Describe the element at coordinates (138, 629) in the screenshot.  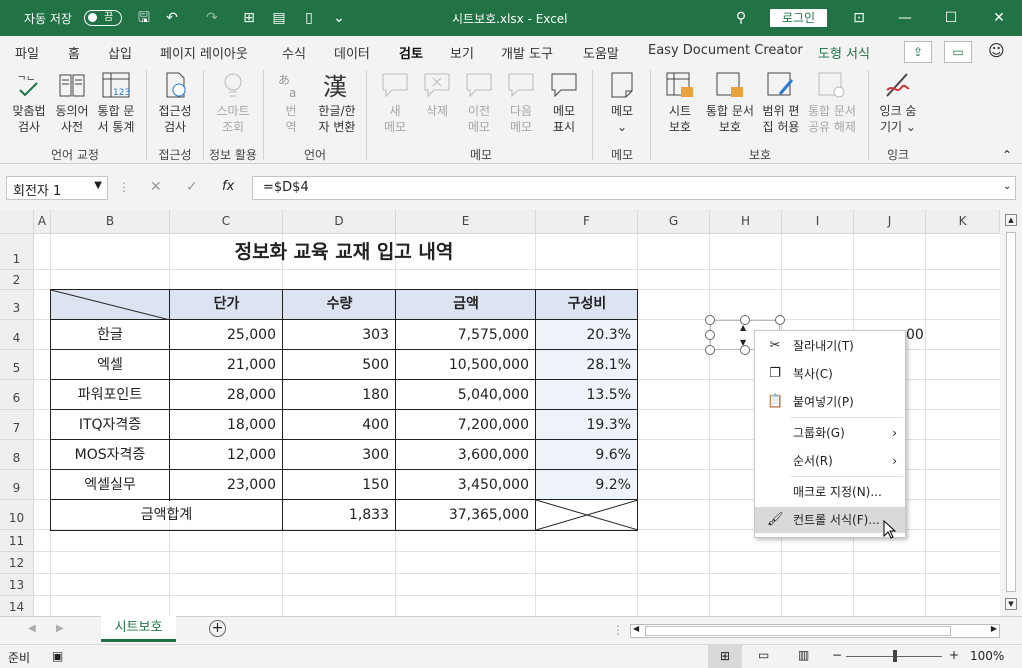
I see `sheet-tab: 시트보호` at that location.